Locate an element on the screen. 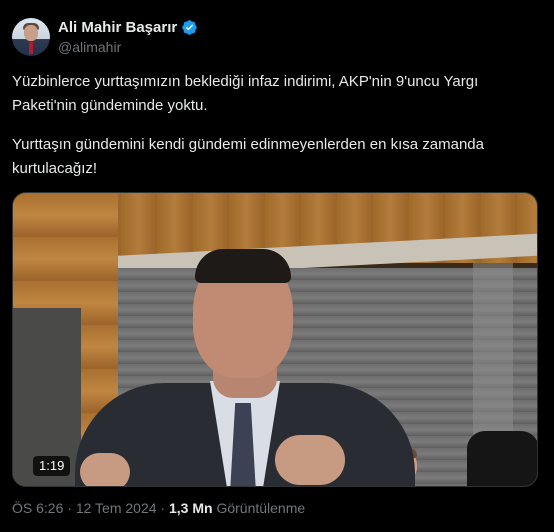 The height and width of the screenshot is (532, 554). tweet-date: 12 Tem 2024 is located at coordinates (116, 508).